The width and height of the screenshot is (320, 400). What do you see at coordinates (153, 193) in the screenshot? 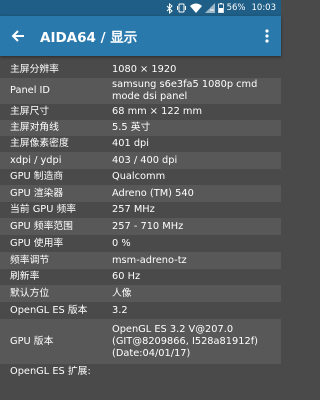
I see `info-value-line: Adreno (TM) 540` at bounding box center [153, 193].